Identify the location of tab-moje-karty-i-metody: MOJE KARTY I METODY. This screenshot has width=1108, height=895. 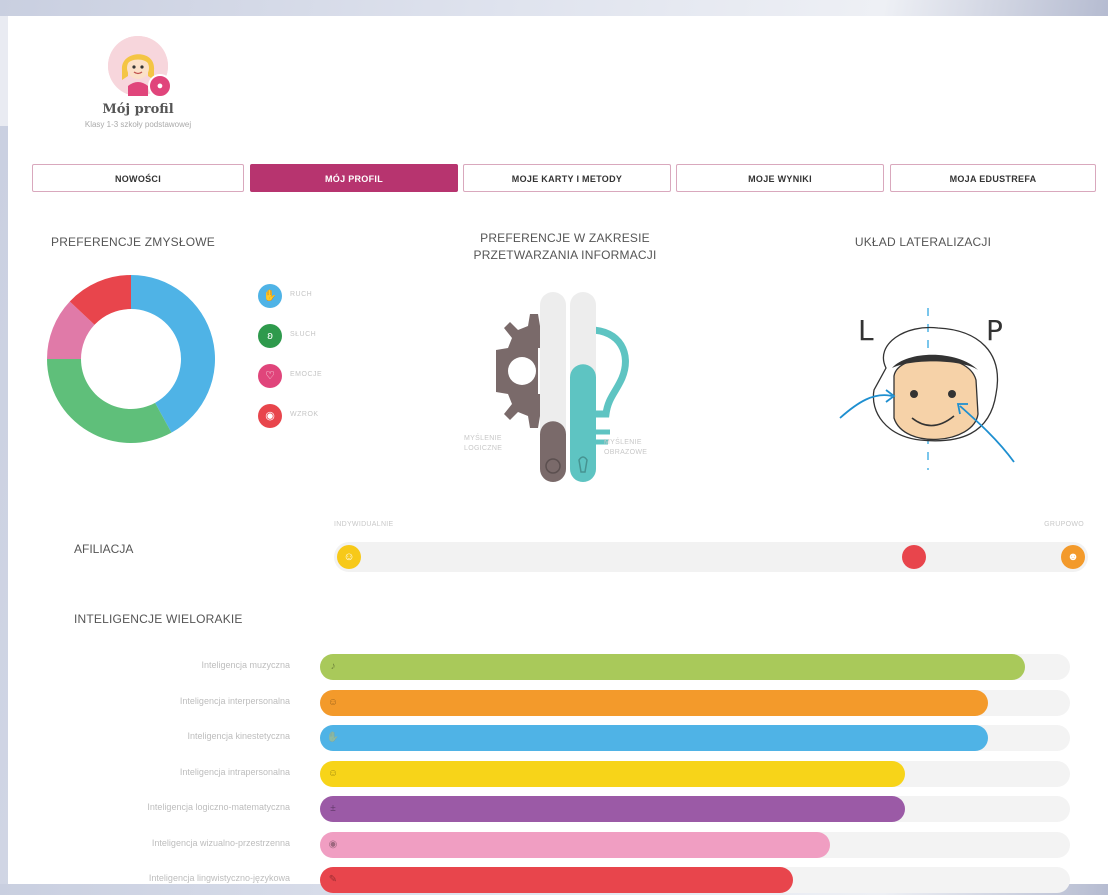
(567, 178).